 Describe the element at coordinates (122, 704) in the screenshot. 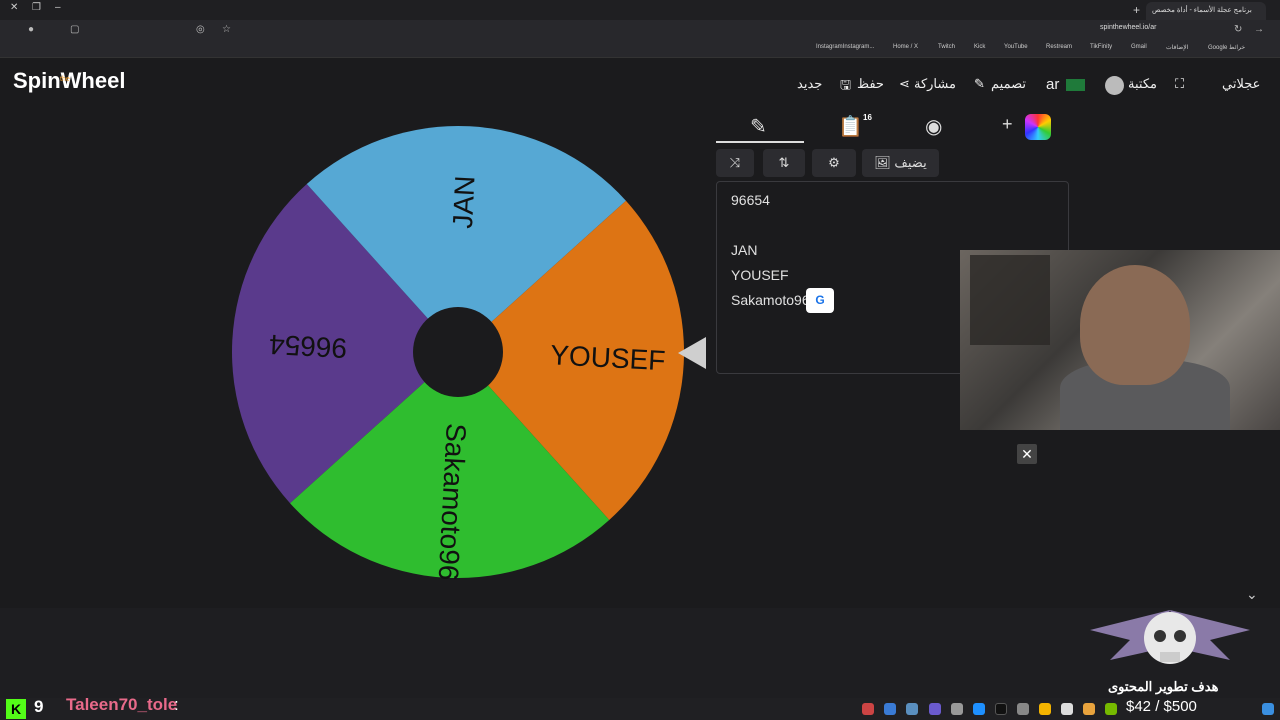

I see `chat-username: Taleen70_tole` at that location.